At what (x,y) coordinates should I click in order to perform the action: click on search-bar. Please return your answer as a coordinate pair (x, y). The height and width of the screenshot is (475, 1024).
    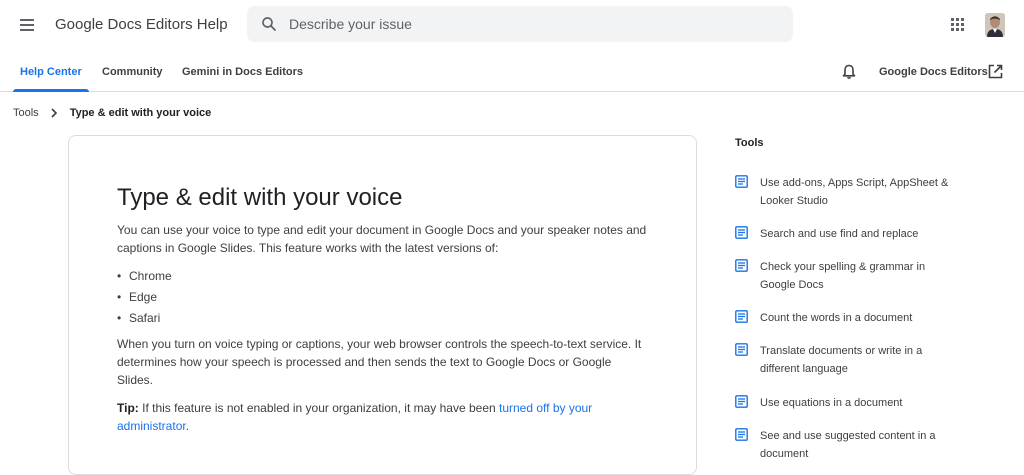
    Looking at the image, I should click on (520, 24).